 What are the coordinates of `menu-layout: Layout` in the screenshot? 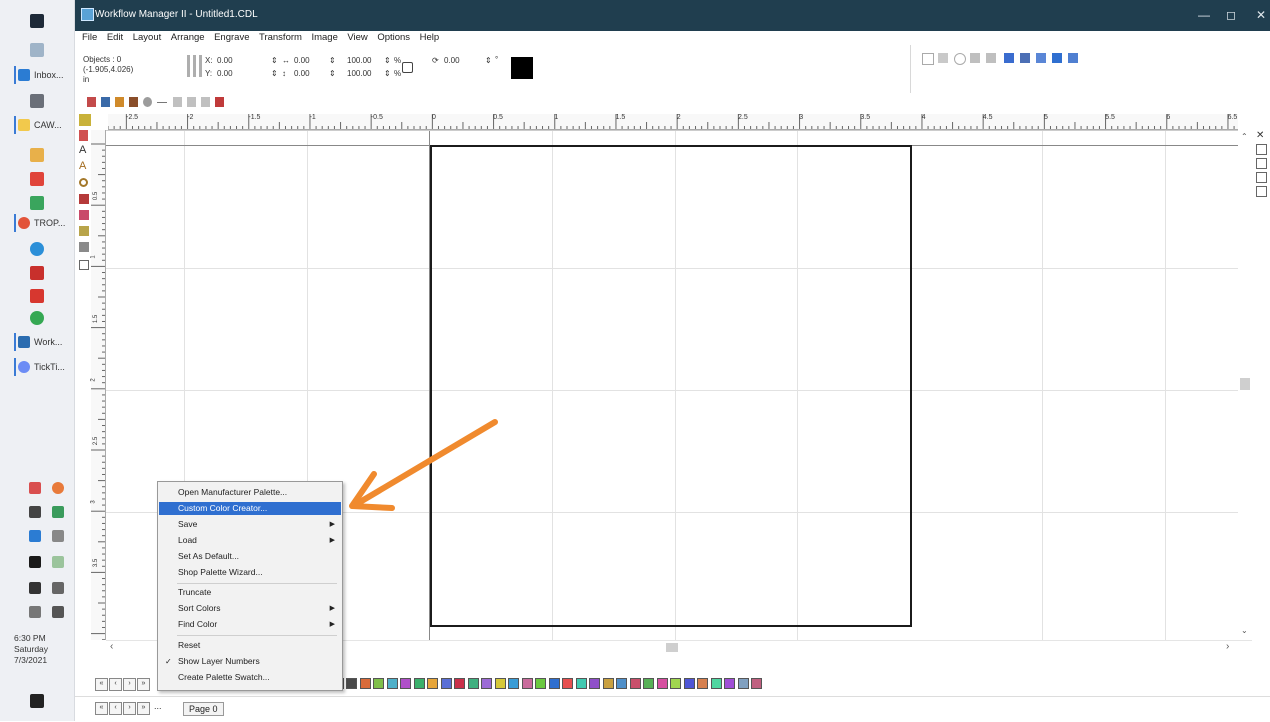 It's located at (147, 38).